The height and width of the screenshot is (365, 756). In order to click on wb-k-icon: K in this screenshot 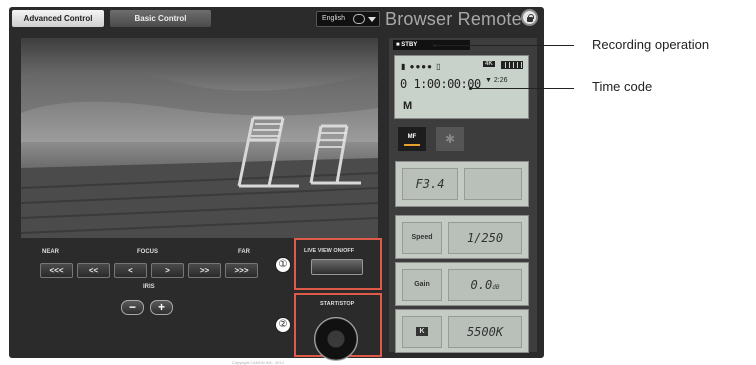, I will do `click(422, 331)`.